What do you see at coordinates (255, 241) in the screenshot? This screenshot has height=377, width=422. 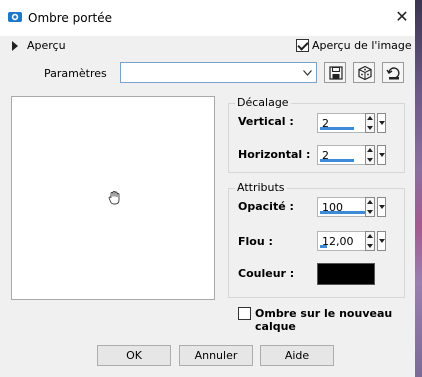 I see `flou-label: Flou :` at bounding box center [255, 241].